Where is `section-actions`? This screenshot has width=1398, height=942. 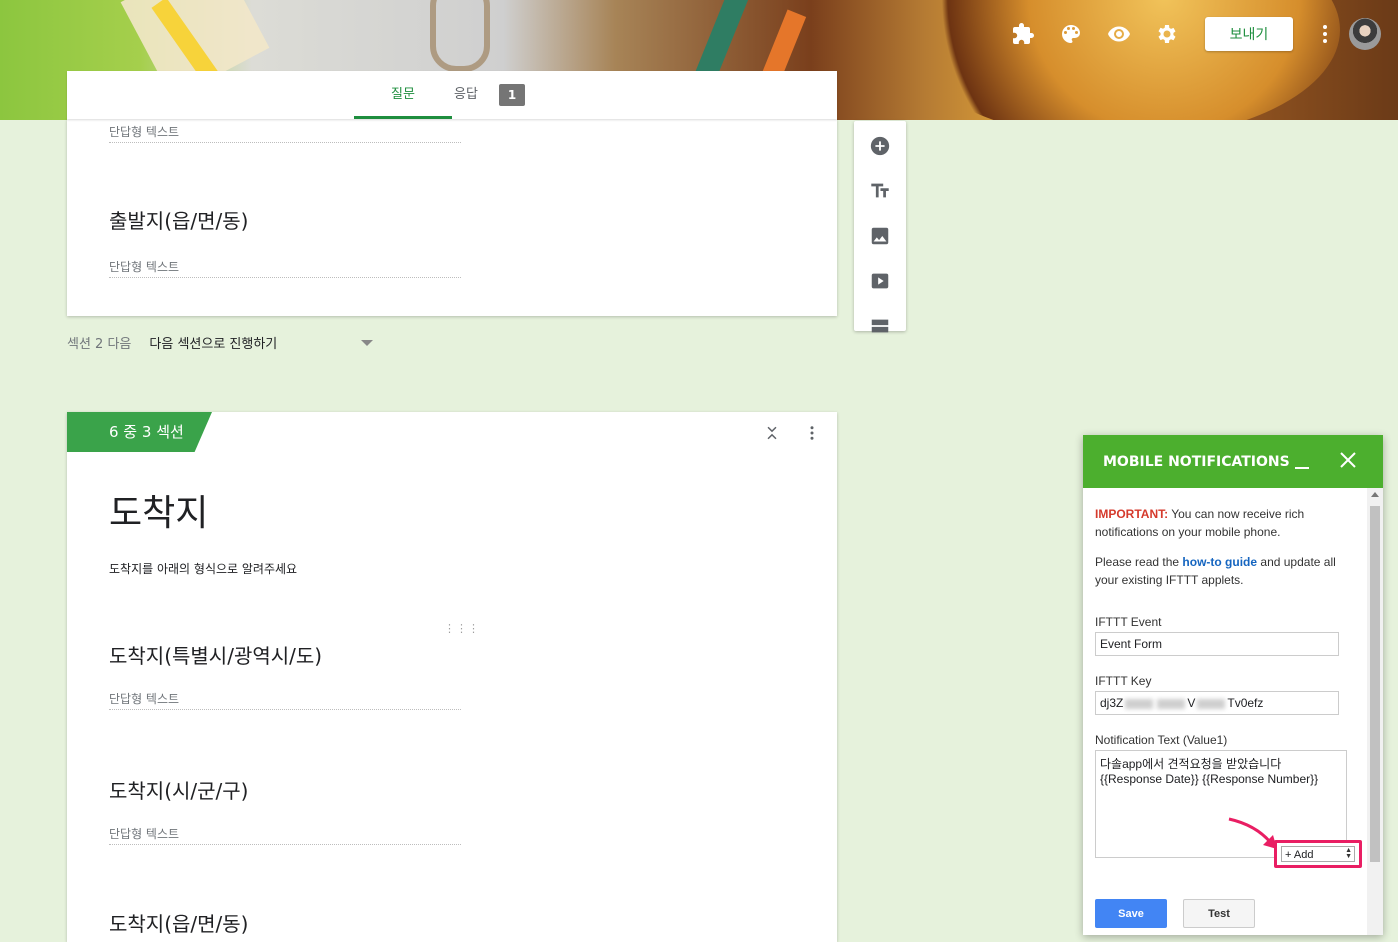
section-actions is located at coordinates (792, 433).